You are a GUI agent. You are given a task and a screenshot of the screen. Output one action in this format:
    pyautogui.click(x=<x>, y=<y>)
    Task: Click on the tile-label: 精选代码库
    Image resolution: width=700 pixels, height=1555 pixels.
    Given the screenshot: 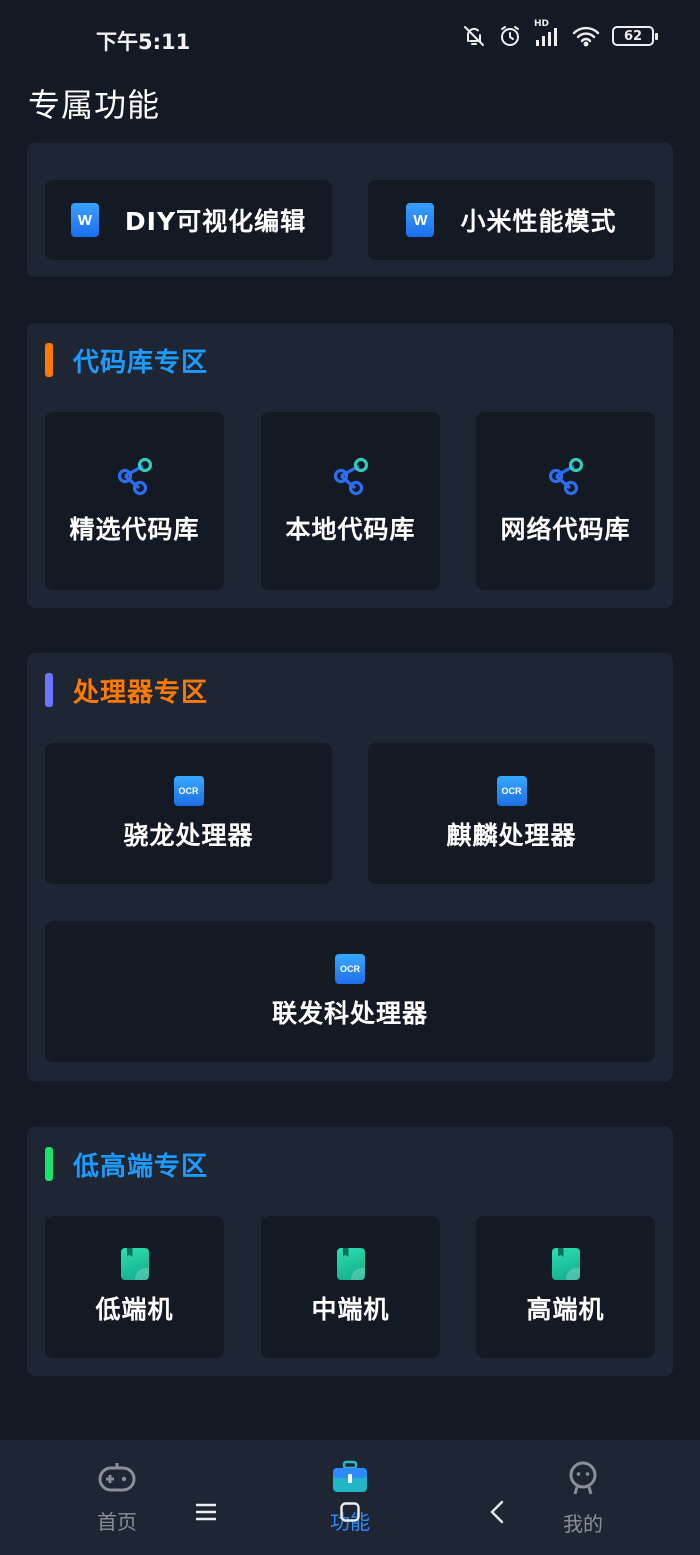 What is the action you would take?
    pyautogui.click(x=134, y=529)
    